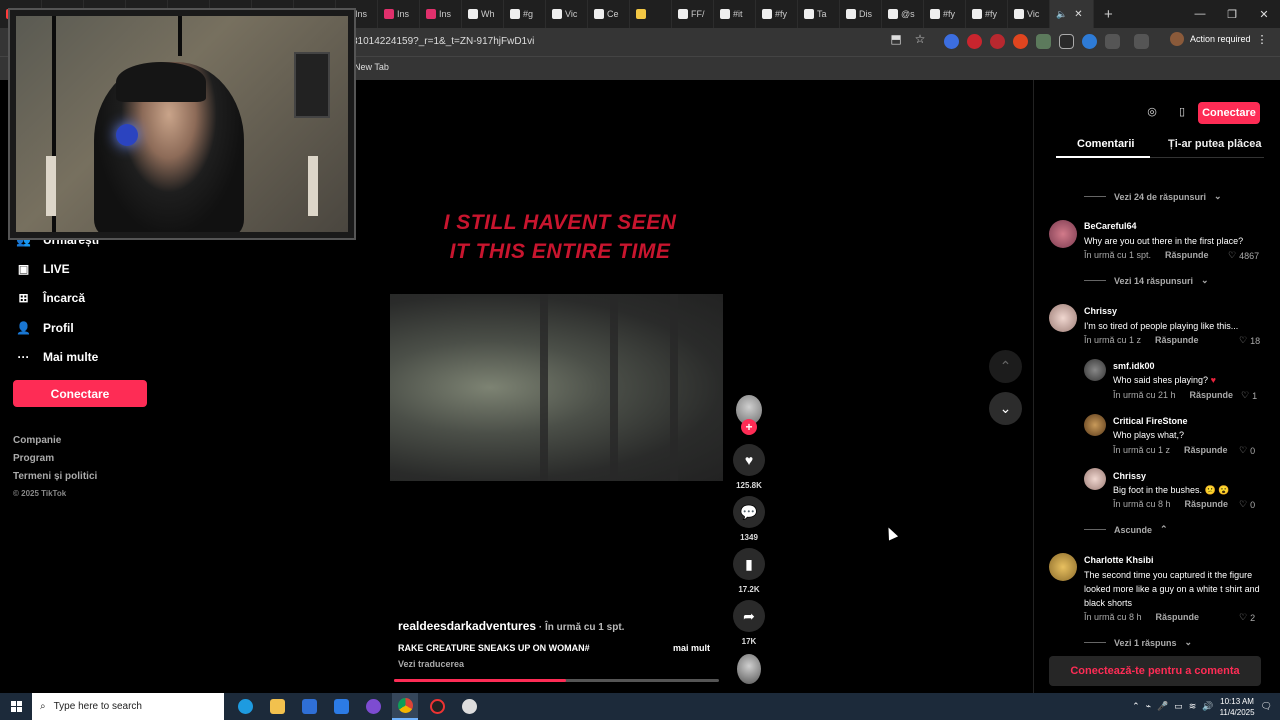  I want to click on sidebar-item-live: ▣ LIVE, so click(43, 268).